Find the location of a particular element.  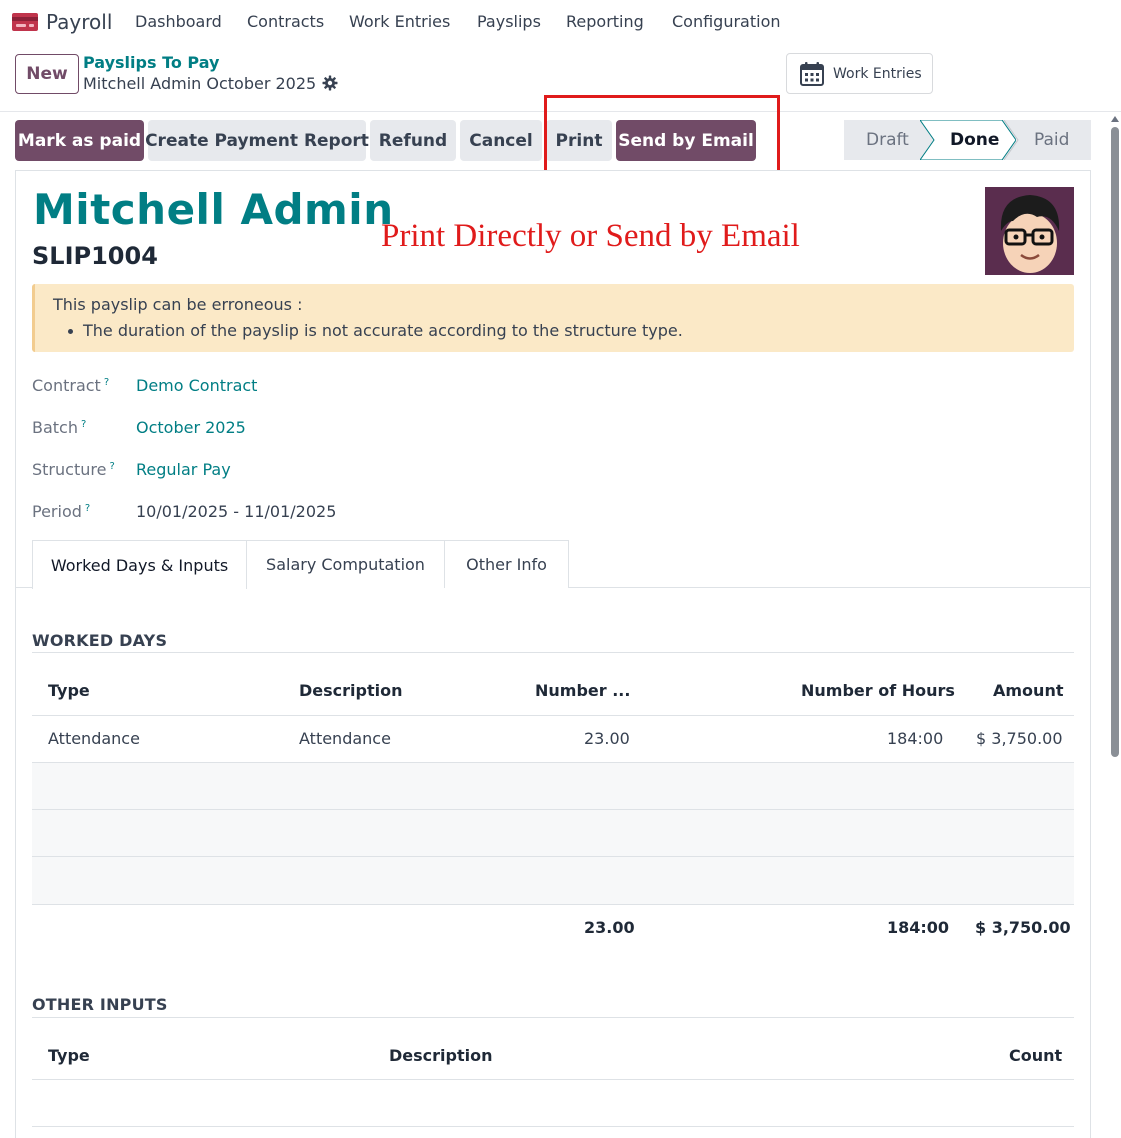

totals-divider is located at coordinates (553, 904).